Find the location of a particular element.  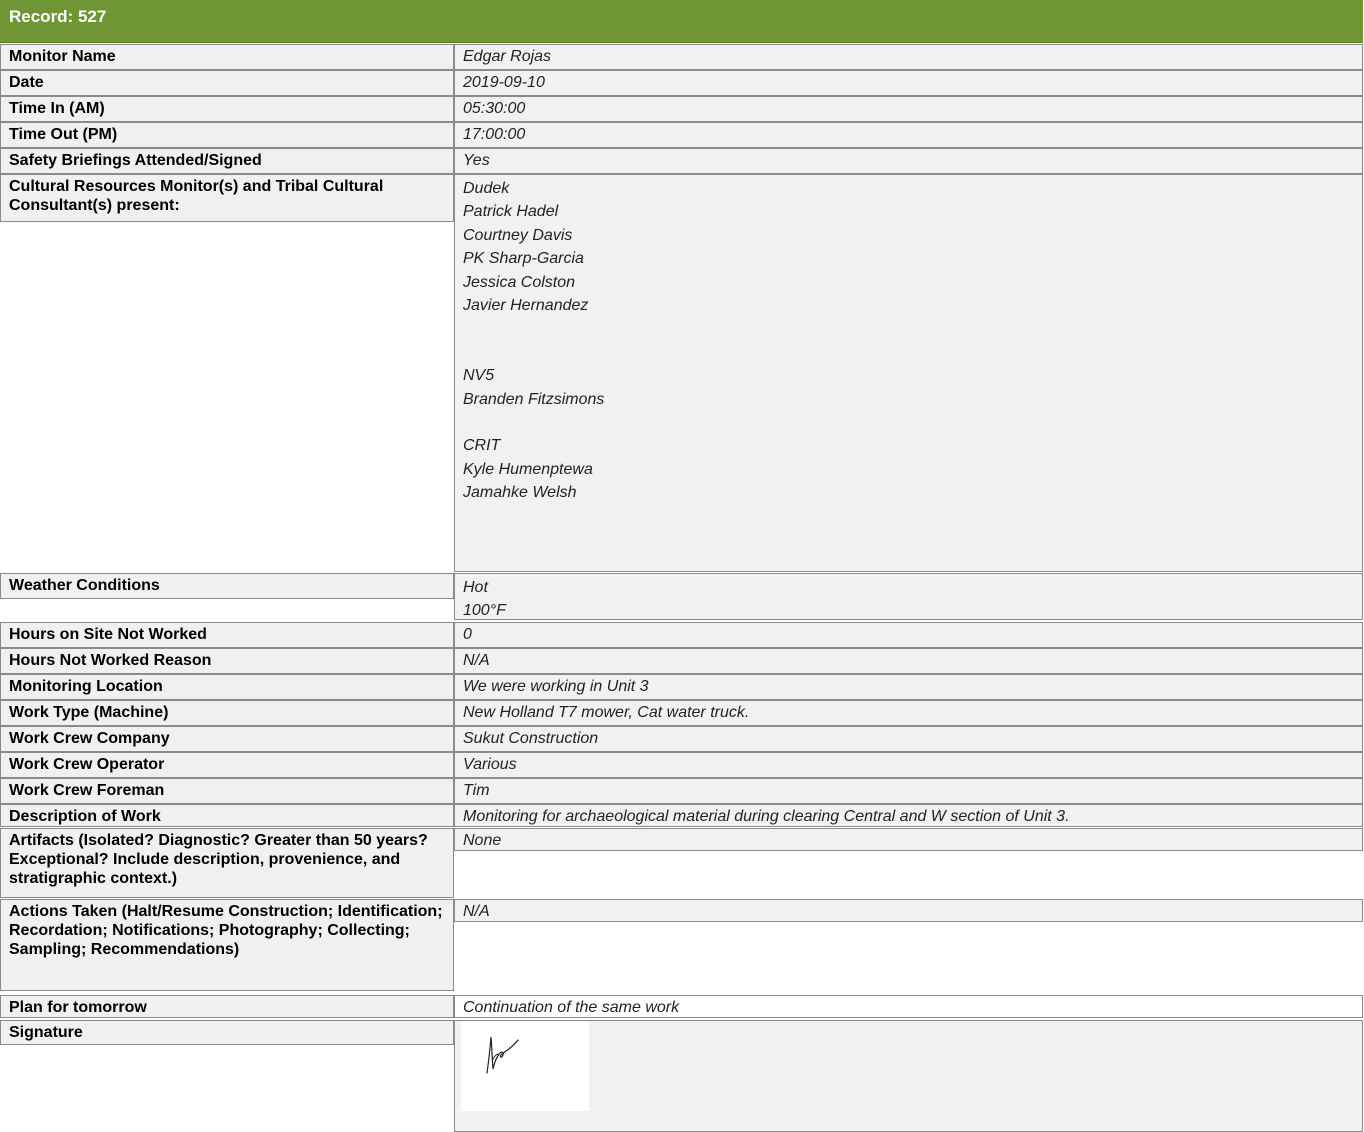

crew-foreman-label: Work Crew Foreman is located at coordinates (227, 791).